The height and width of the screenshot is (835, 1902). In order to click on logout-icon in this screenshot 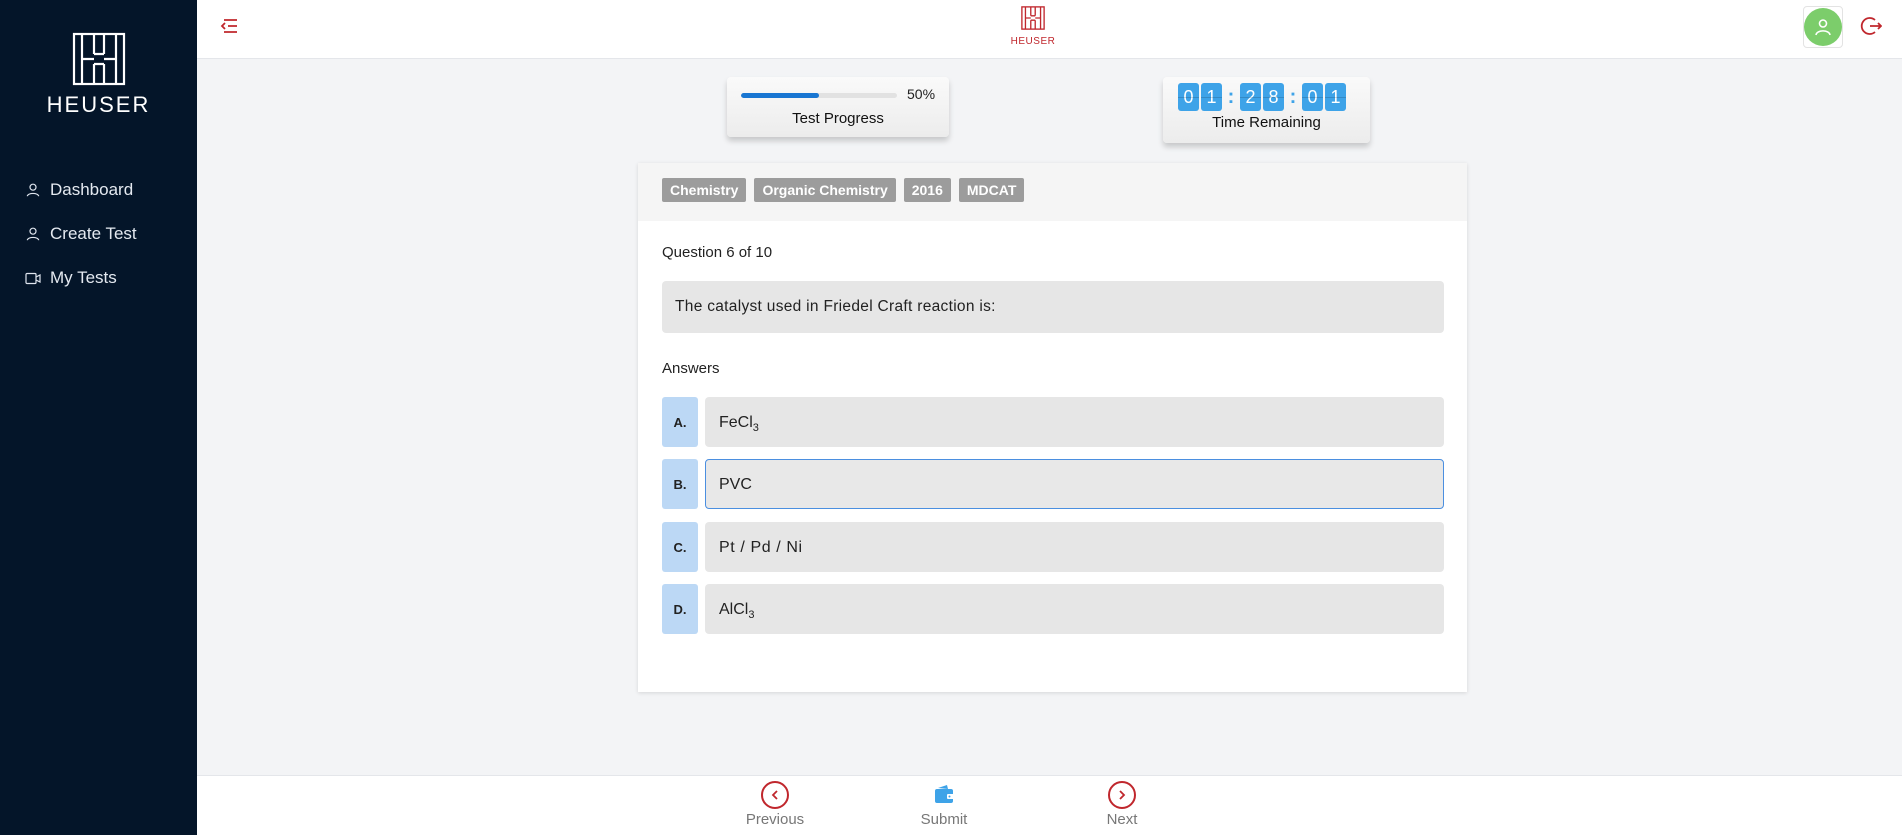, I will do `click(1872, 27)`.